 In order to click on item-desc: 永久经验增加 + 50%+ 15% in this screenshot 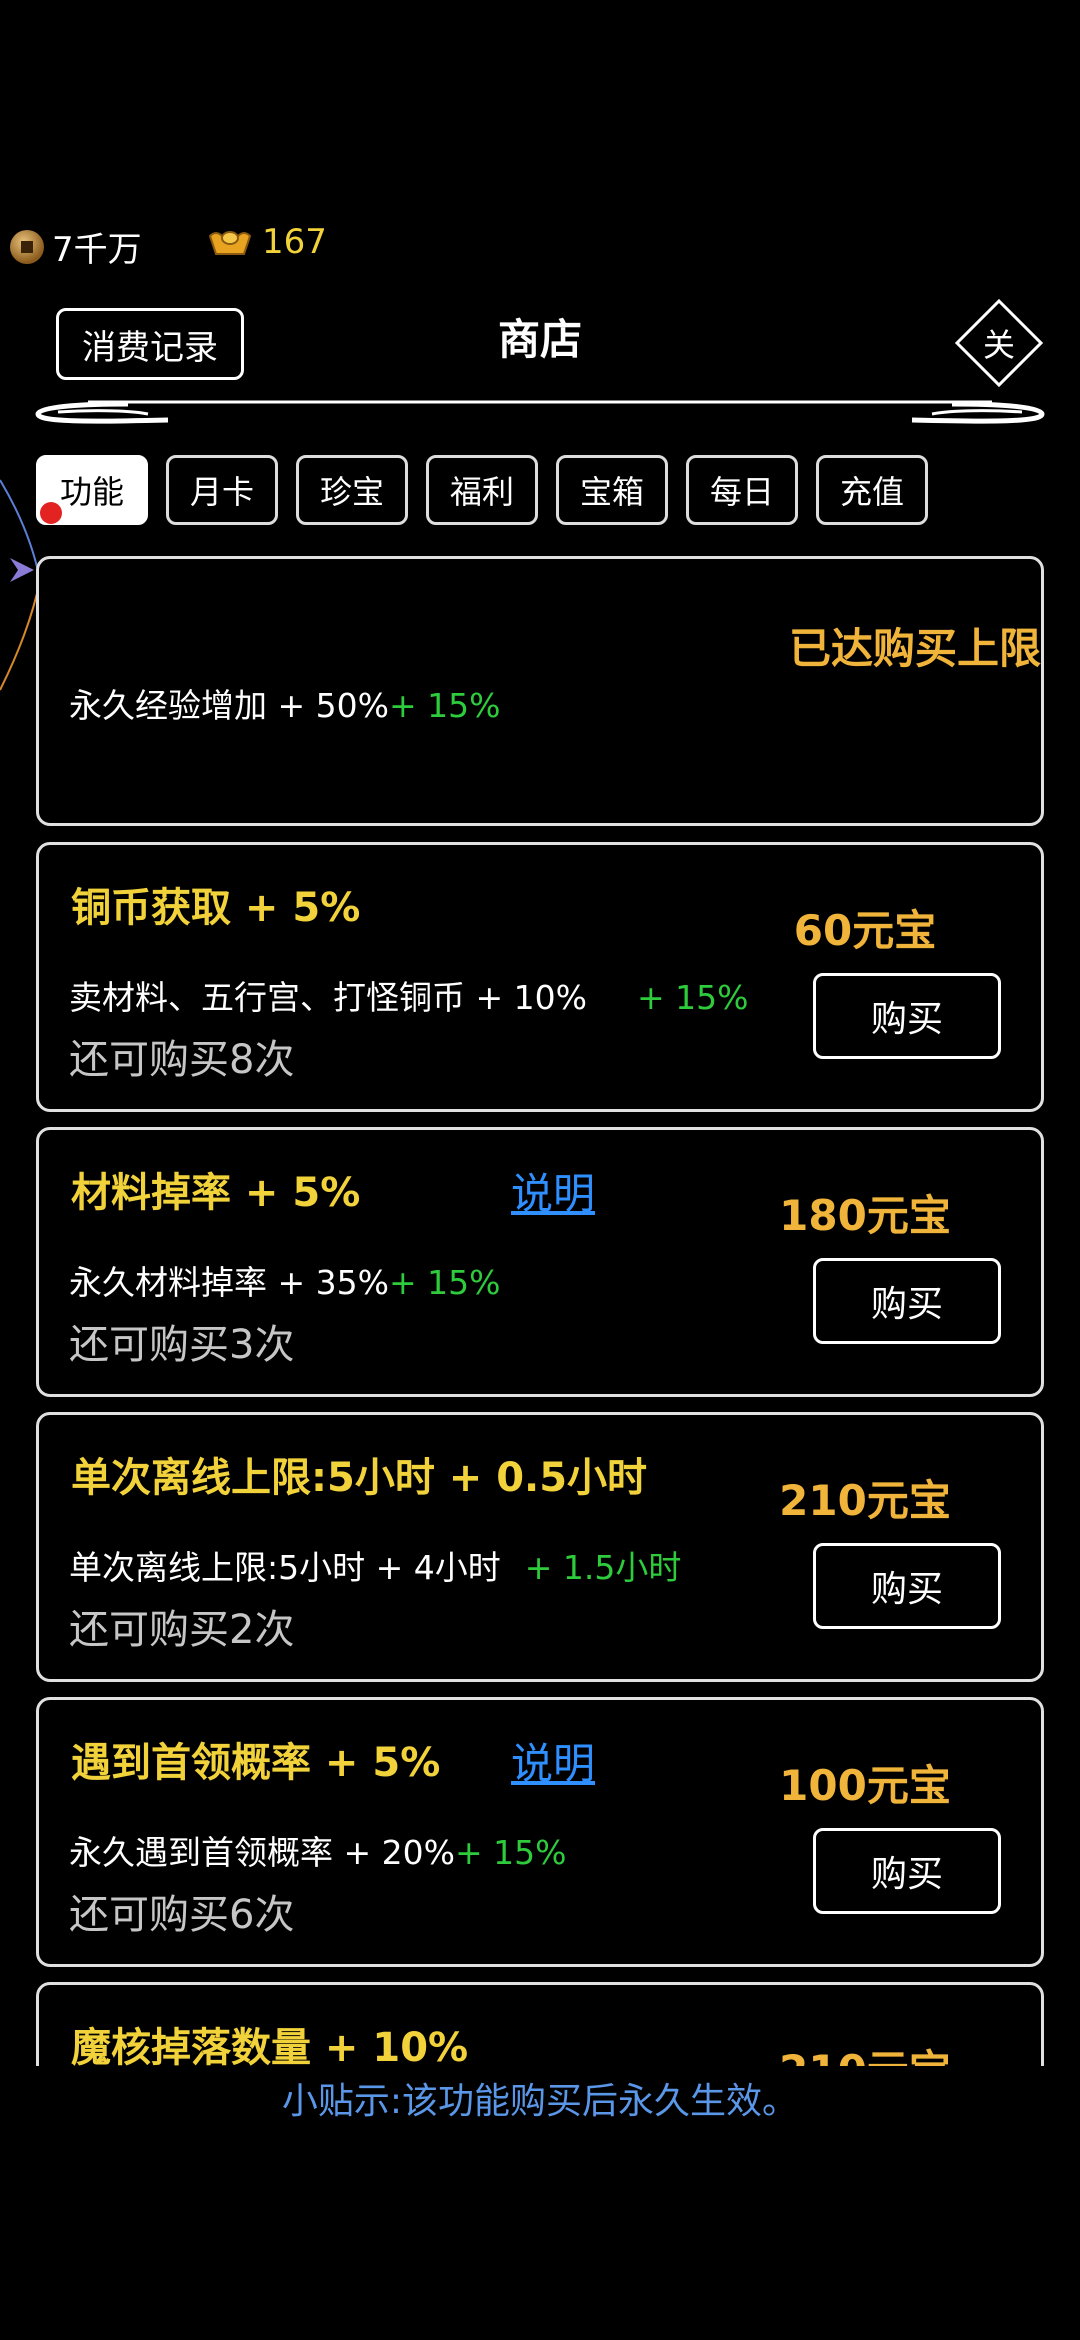, I will do `click(284, 703)`.